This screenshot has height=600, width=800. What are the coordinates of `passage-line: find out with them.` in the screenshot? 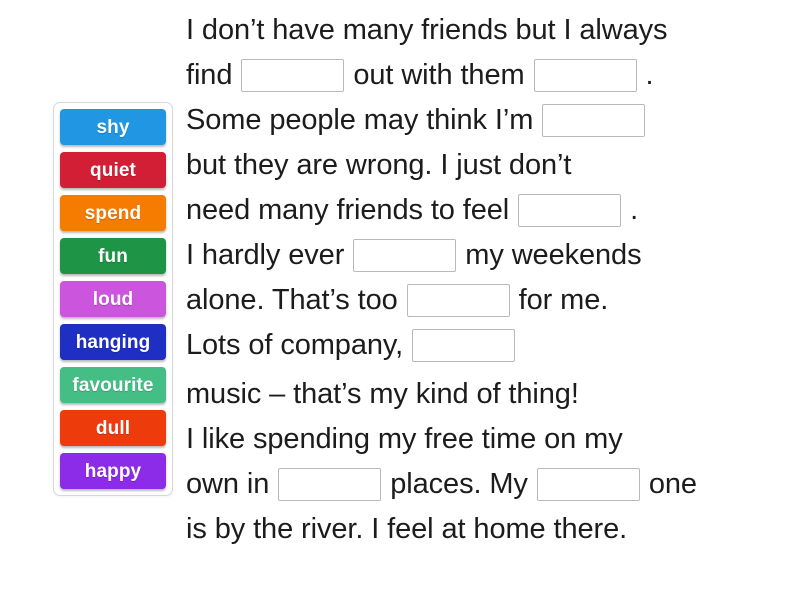 It's located at (486, 75).